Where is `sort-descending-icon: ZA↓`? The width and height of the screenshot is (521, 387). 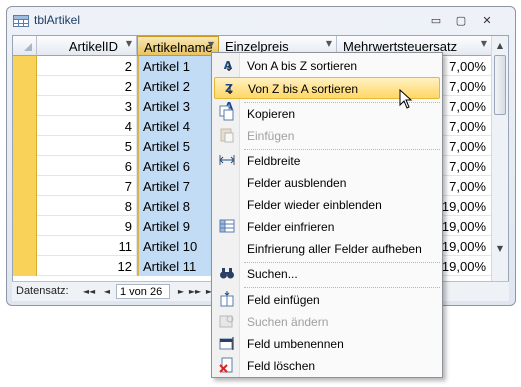 sort-descending-icon: ZA↓ is located at coordinates (229, 97).